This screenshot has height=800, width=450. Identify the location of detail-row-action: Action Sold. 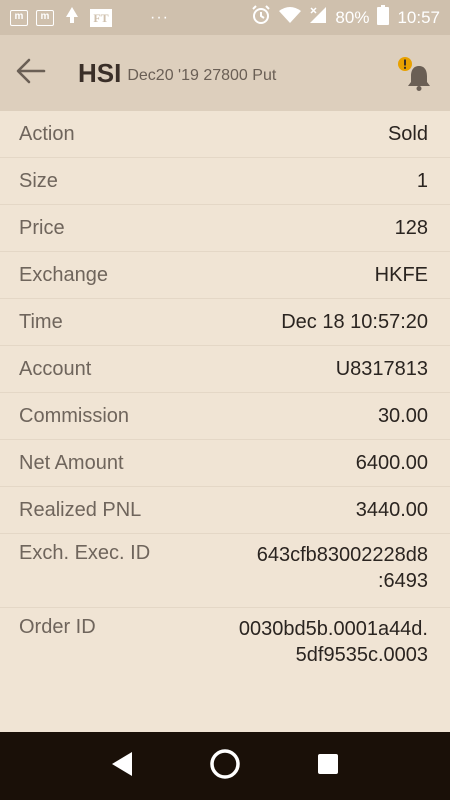
(225, 134).